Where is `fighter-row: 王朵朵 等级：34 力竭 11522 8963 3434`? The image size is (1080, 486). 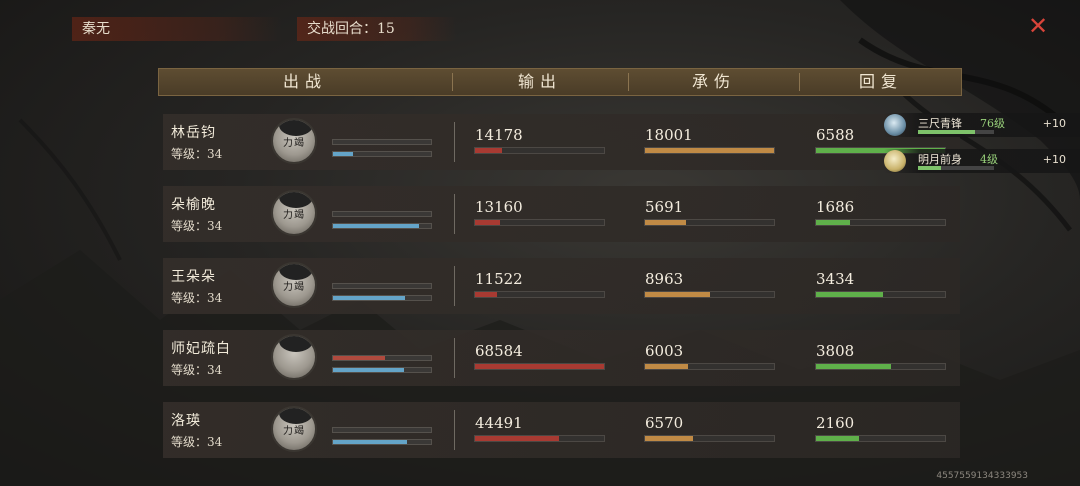 fighter-row: 王朵朵 等级：34 力竭 11522 8963 3434 is located at coordinates (561, 286).